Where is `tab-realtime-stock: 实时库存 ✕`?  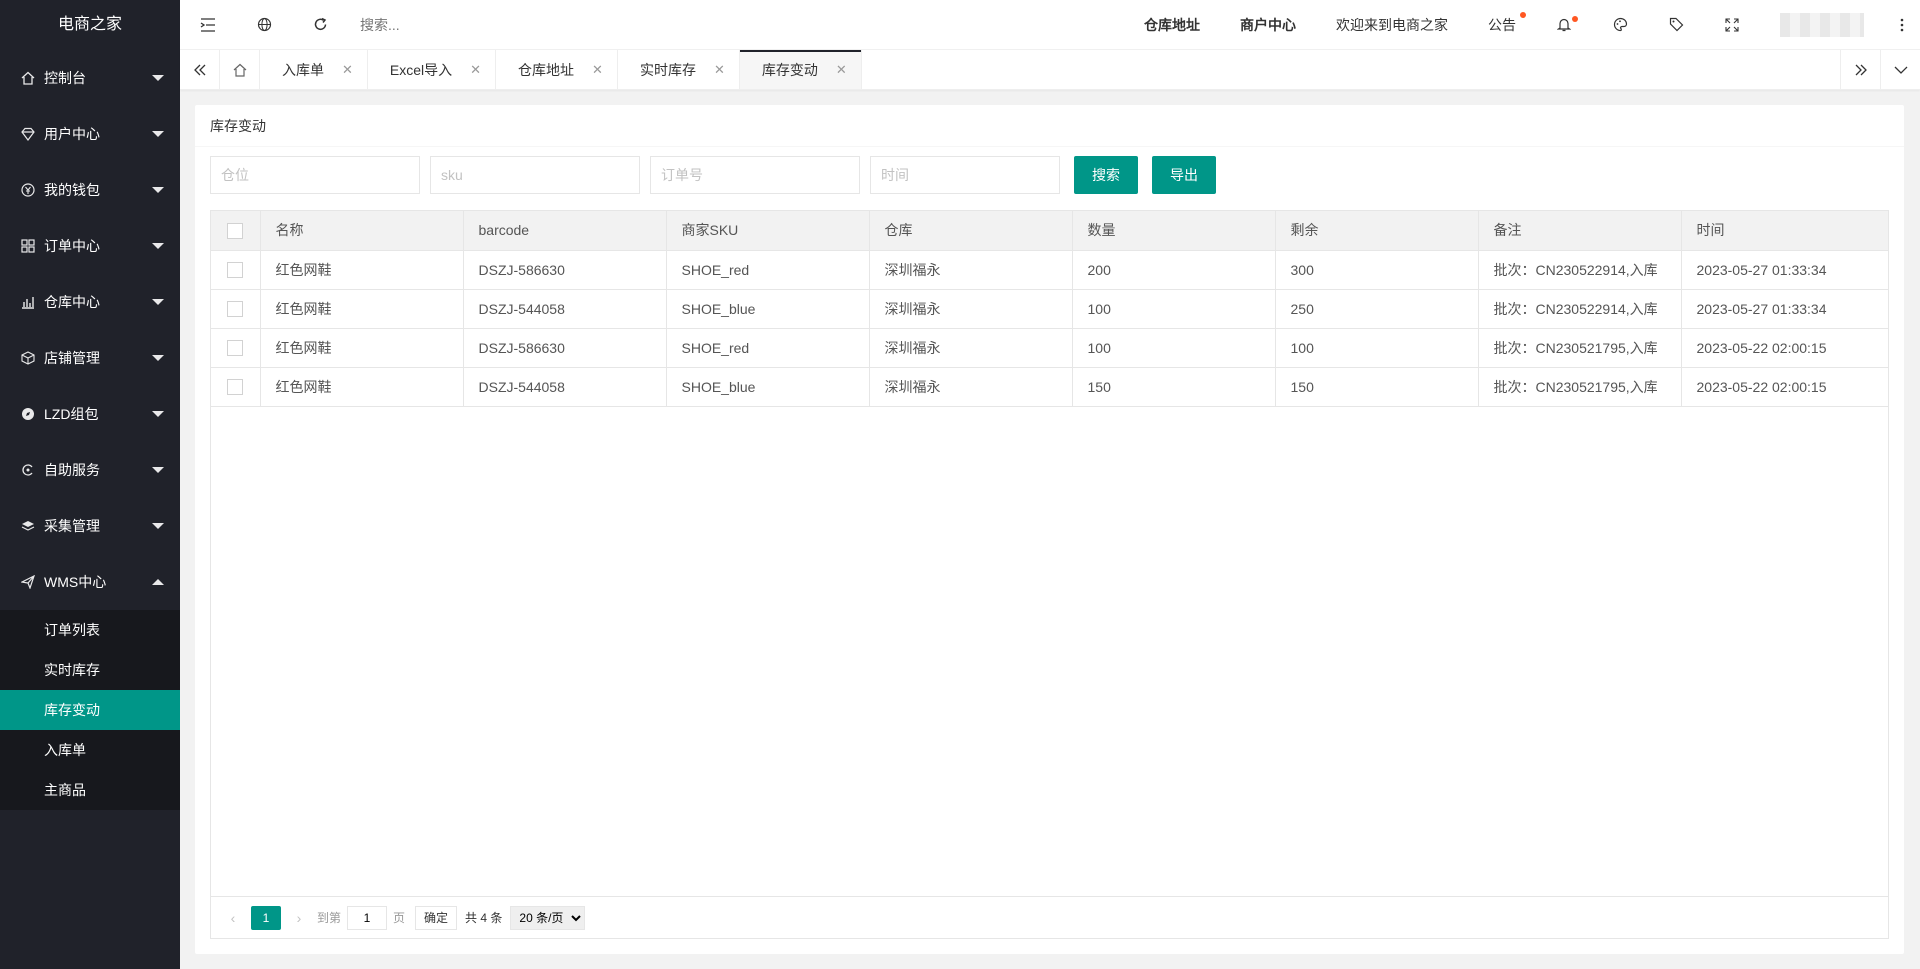
tab-realtime-stock: 实时库存 ✕ is located at coordinates (679, 69).